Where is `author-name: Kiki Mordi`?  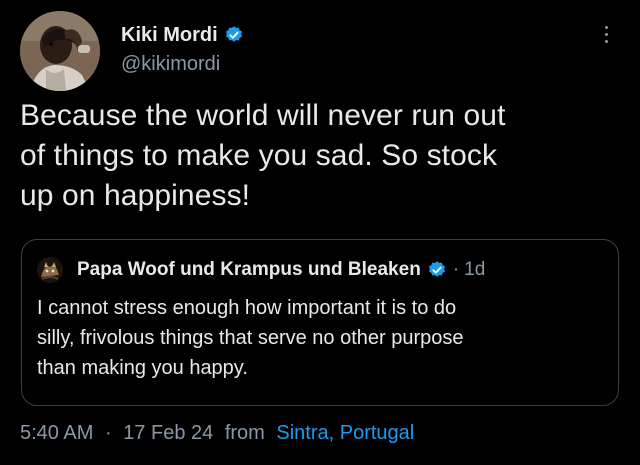
author-name: Kiki Mordi is located at coordinates (169, 35).